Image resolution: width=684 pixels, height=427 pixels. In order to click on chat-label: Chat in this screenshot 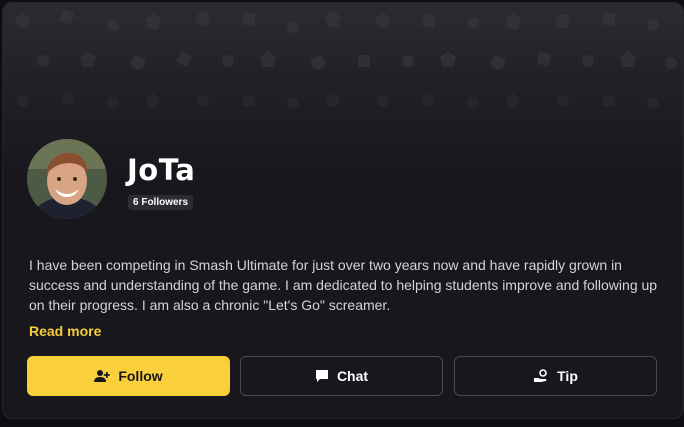, I will do `click(352, 376)`.